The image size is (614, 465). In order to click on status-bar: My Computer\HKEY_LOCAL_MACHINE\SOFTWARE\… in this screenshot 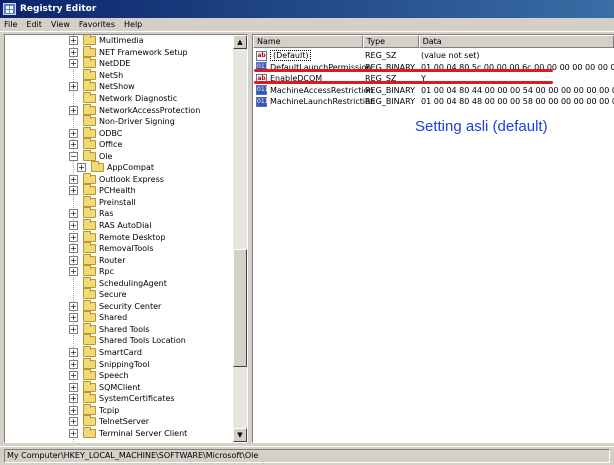, I will do `click(307, 455)`.